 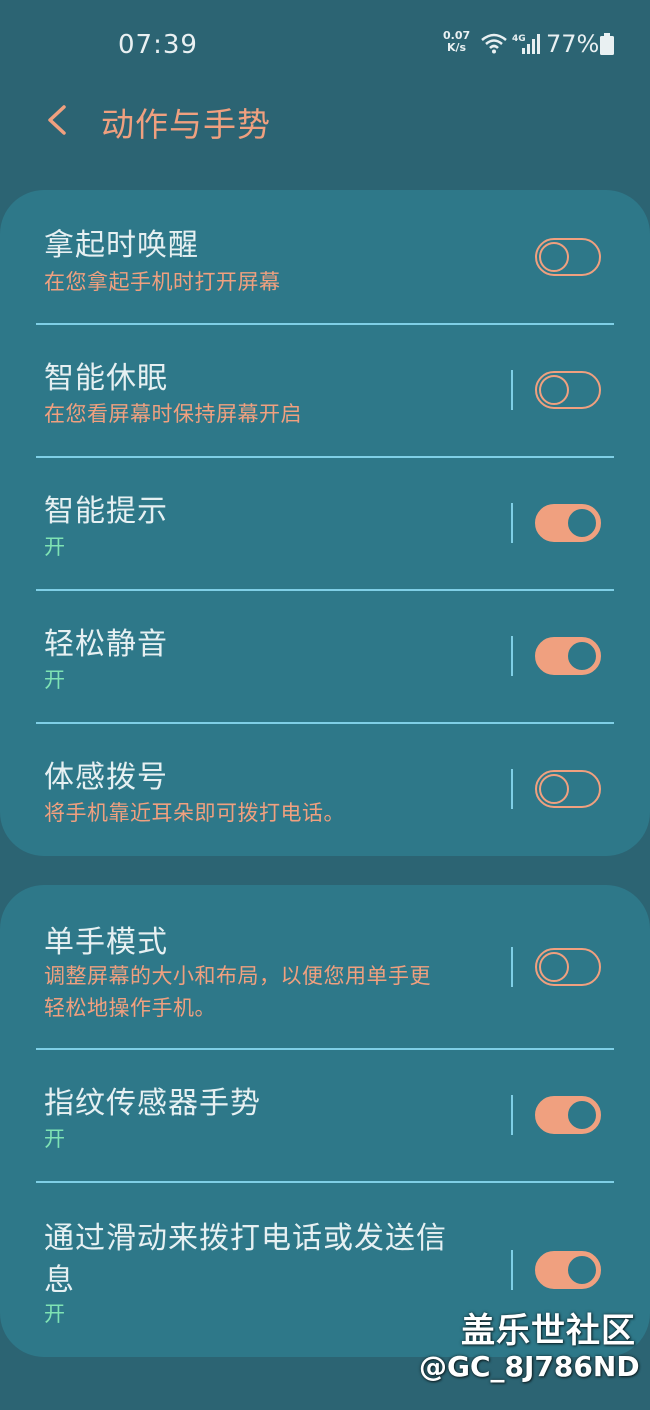 I want to click on setting-title: 智能提示, so click(x=106, y=511).